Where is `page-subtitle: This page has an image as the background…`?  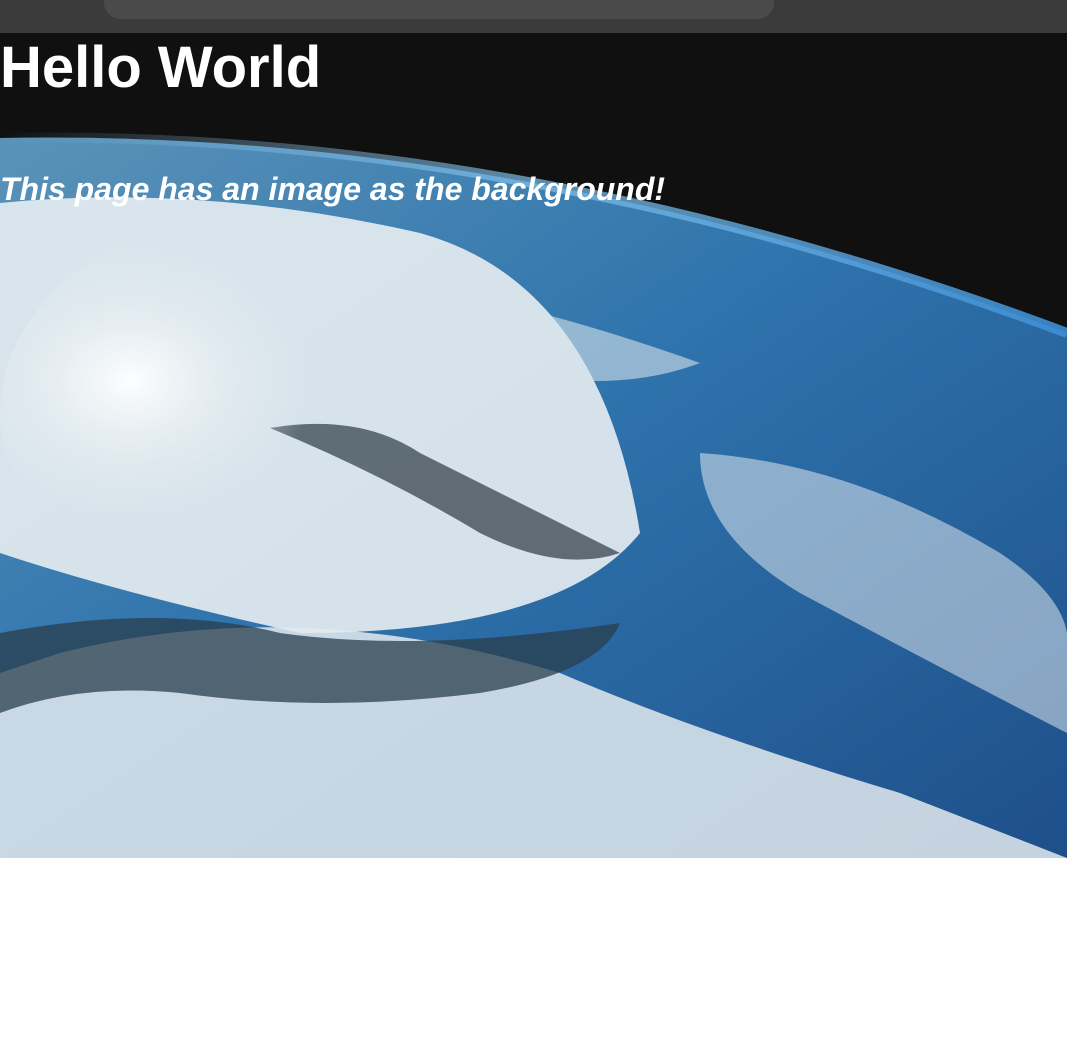 page-subtitle: This page has an image as the background… is located at coordinates (333, 189).